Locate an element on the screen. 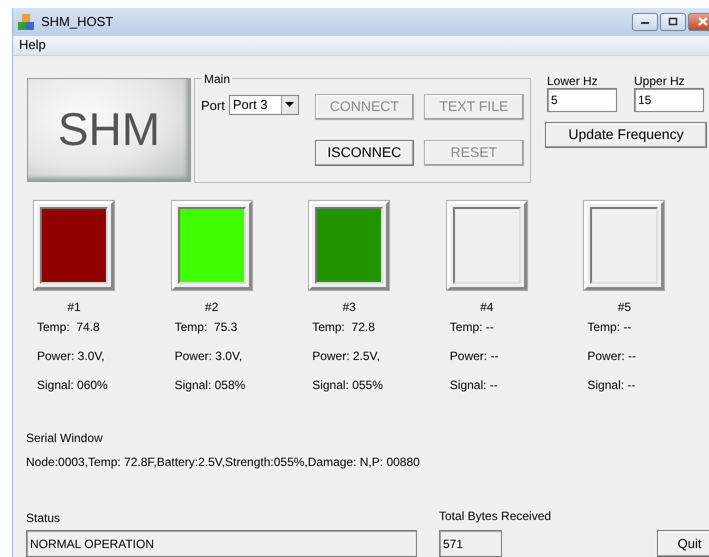  maximize-icon is located at coordinates (673, 22).